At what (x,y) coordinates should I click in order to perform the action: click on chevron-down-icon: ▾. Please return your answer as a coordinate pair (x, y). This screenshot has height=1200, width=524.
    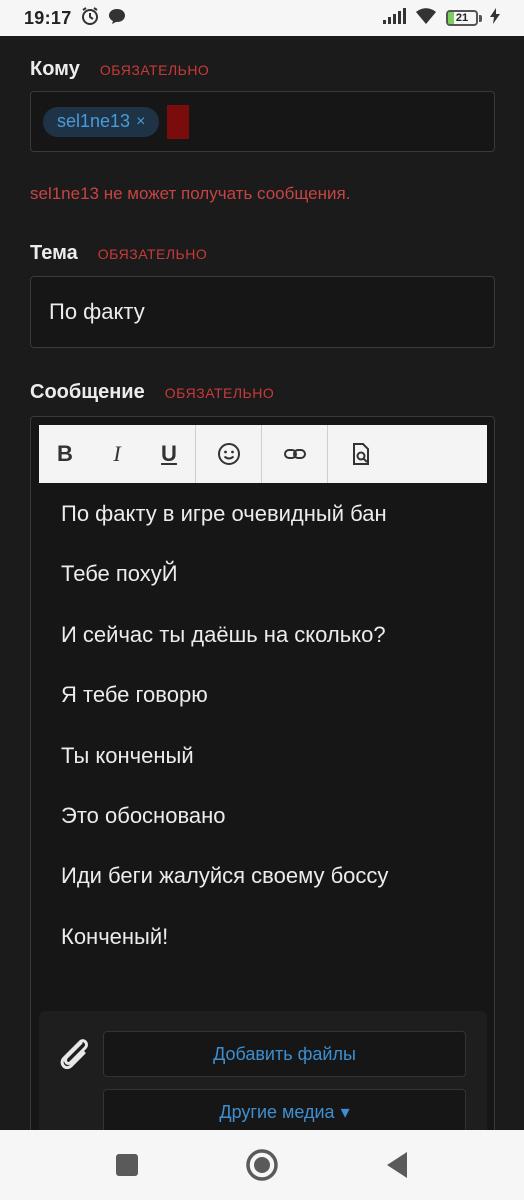
    Looking at the image, I should click on (345, 1111).